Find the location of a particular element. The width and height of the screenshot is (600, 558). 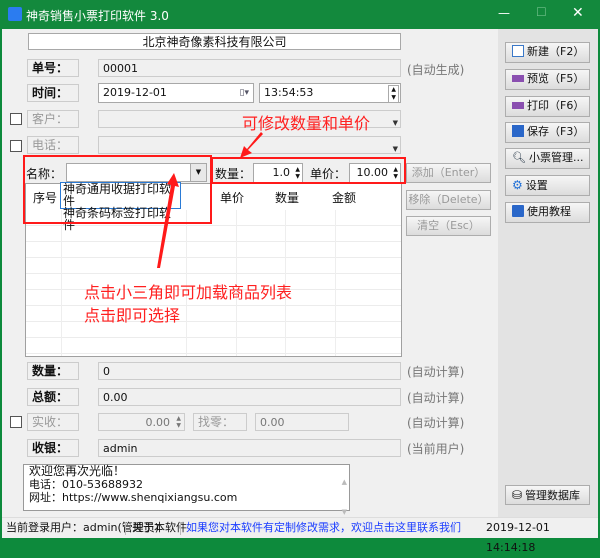

arrow-to-dropdown is located at coordinates (168, 220).